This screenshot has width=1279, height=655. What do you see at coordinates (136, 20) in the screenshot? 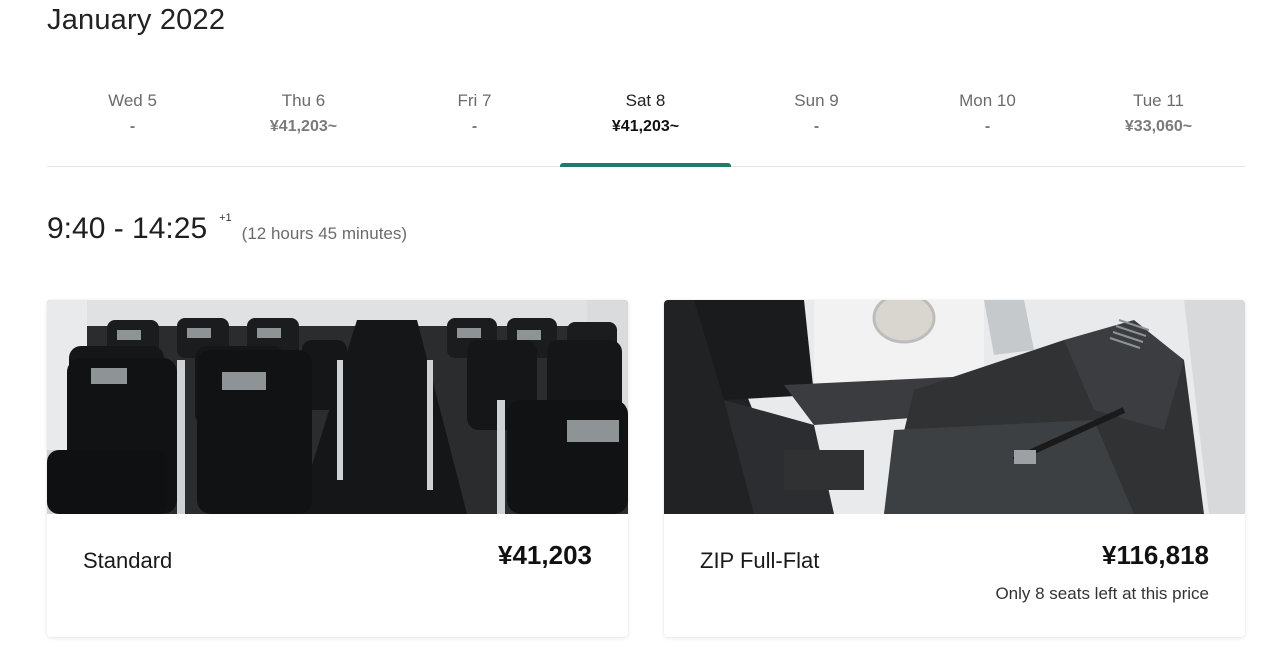
I see `month-title: January 2022` at bounding box center [136, 20].